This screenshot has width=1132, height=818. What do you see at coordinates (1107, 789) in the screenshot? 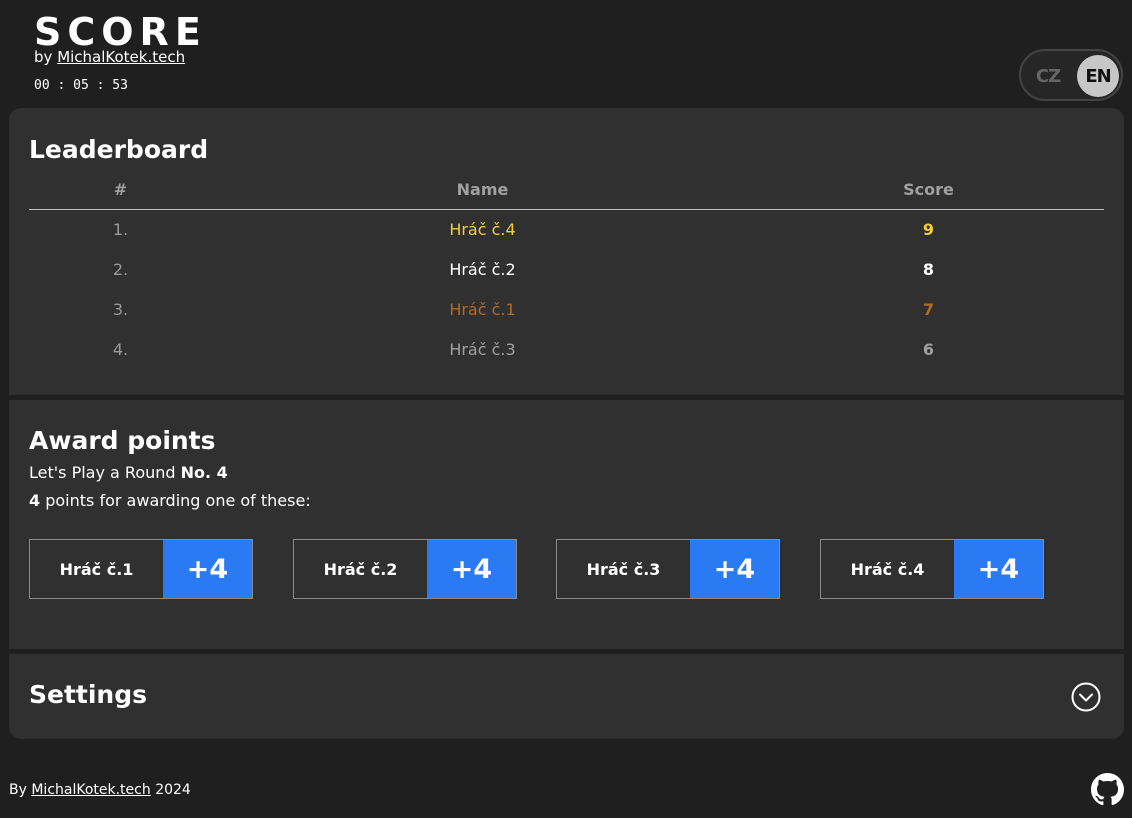
I see `github-icon` at bounding box center [1107, 789].